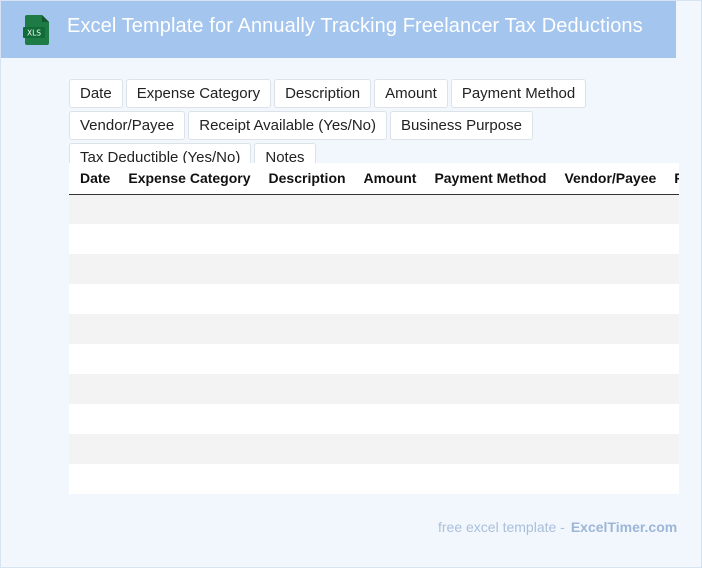 The height and width of the screenshot is (568, 702). I want to click on excel-file-icon: XLS, so click(36, 30).